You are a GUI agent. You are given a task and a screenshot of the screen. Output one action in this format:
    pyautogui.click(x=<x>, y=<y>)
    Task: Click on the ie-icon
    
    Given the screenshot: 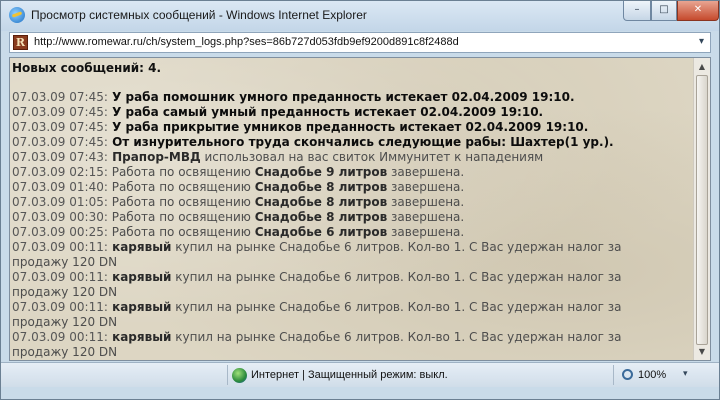 What is the action you would take?
    pyautogui.click(x=17, y=15)
    